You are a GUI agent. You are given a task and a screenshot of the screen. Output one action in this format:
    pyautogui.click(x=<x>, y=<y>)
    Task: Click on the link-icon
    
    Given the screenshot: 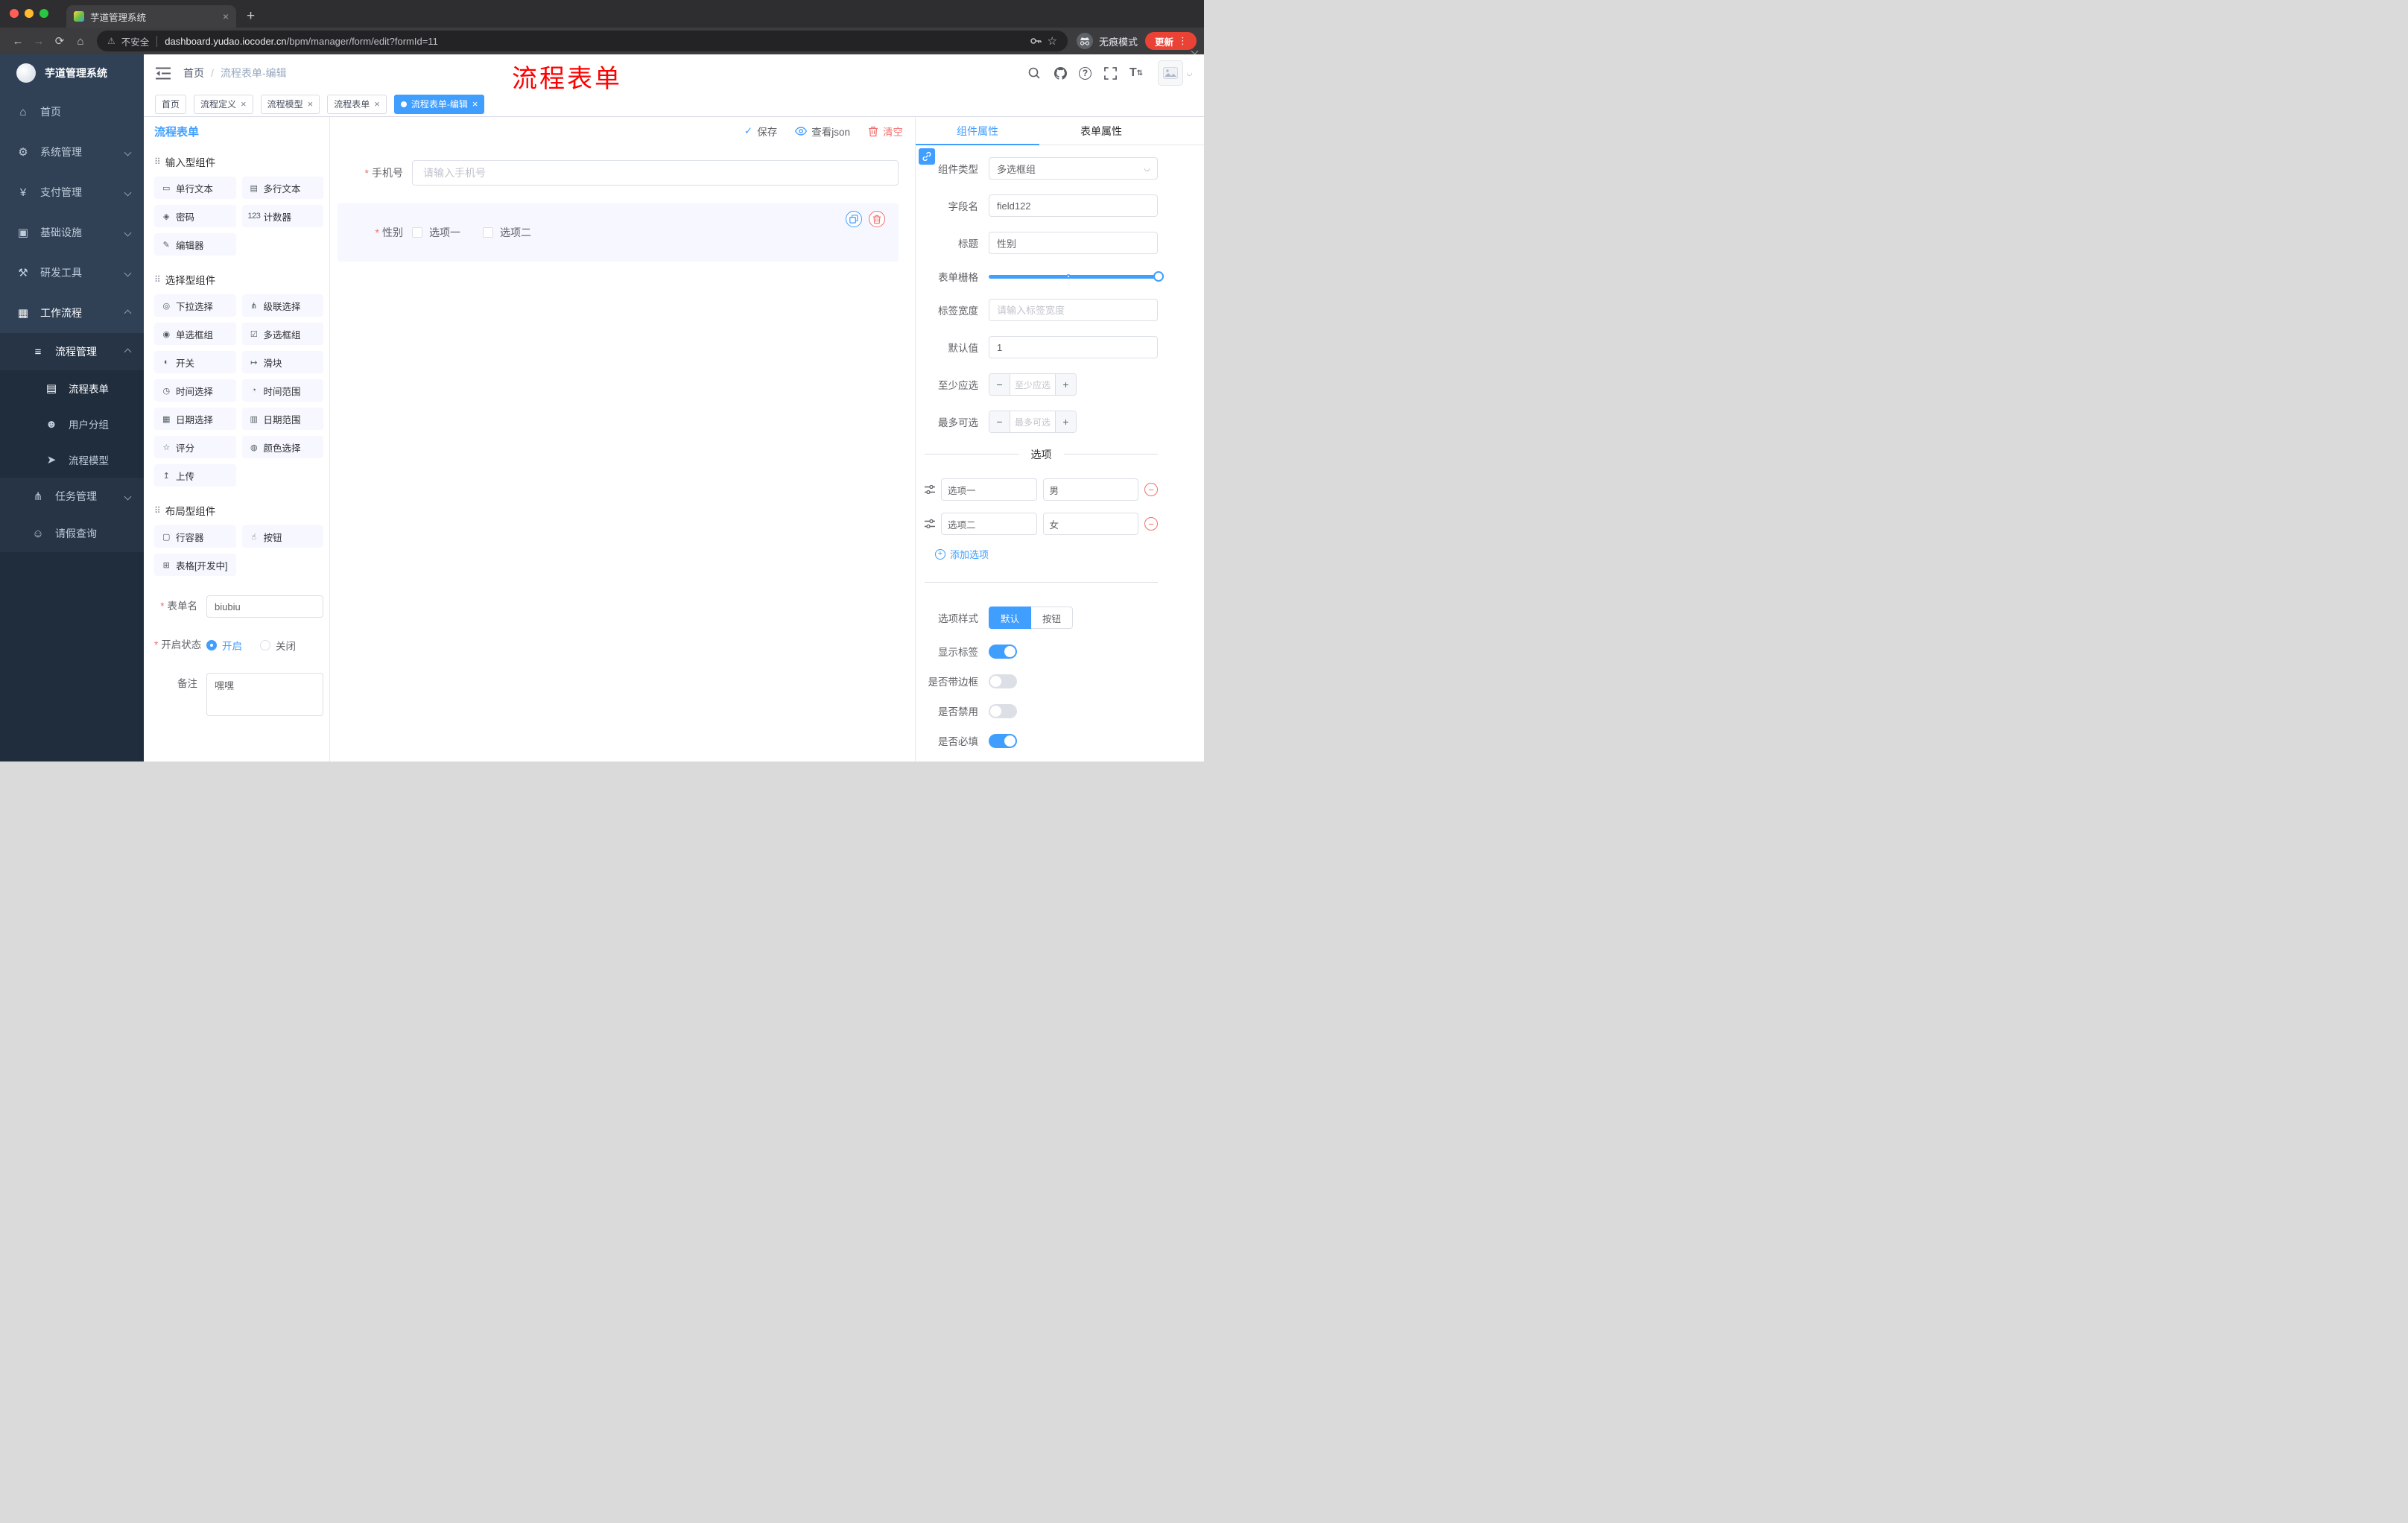 What is the action you would take?
    pyautogui.click(x=927, y=157)
    